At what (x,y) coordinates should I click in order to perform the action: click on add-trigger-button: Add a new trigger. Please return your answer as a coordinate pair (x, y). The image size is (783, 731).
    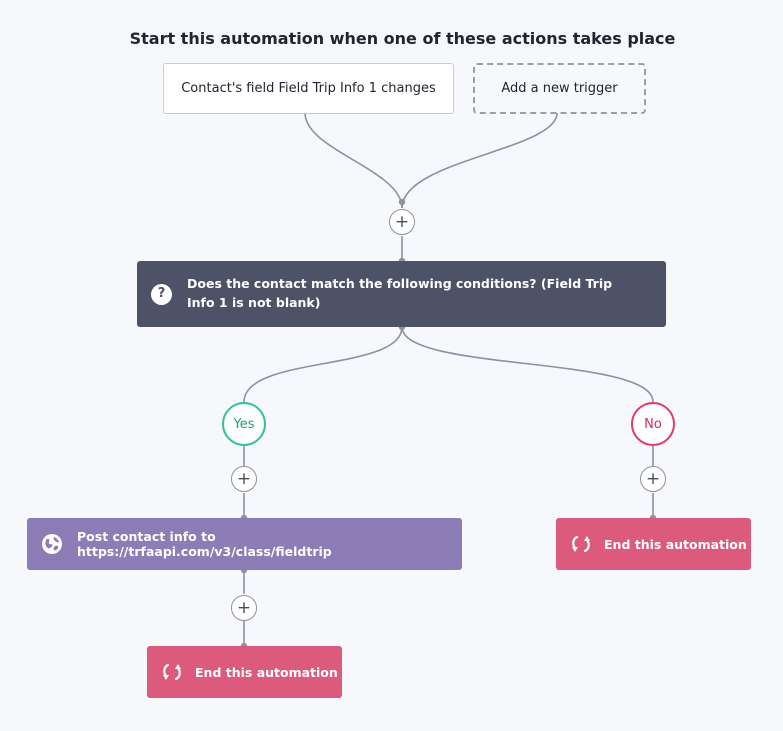
    Looking at the image, I should click on (559, 88).